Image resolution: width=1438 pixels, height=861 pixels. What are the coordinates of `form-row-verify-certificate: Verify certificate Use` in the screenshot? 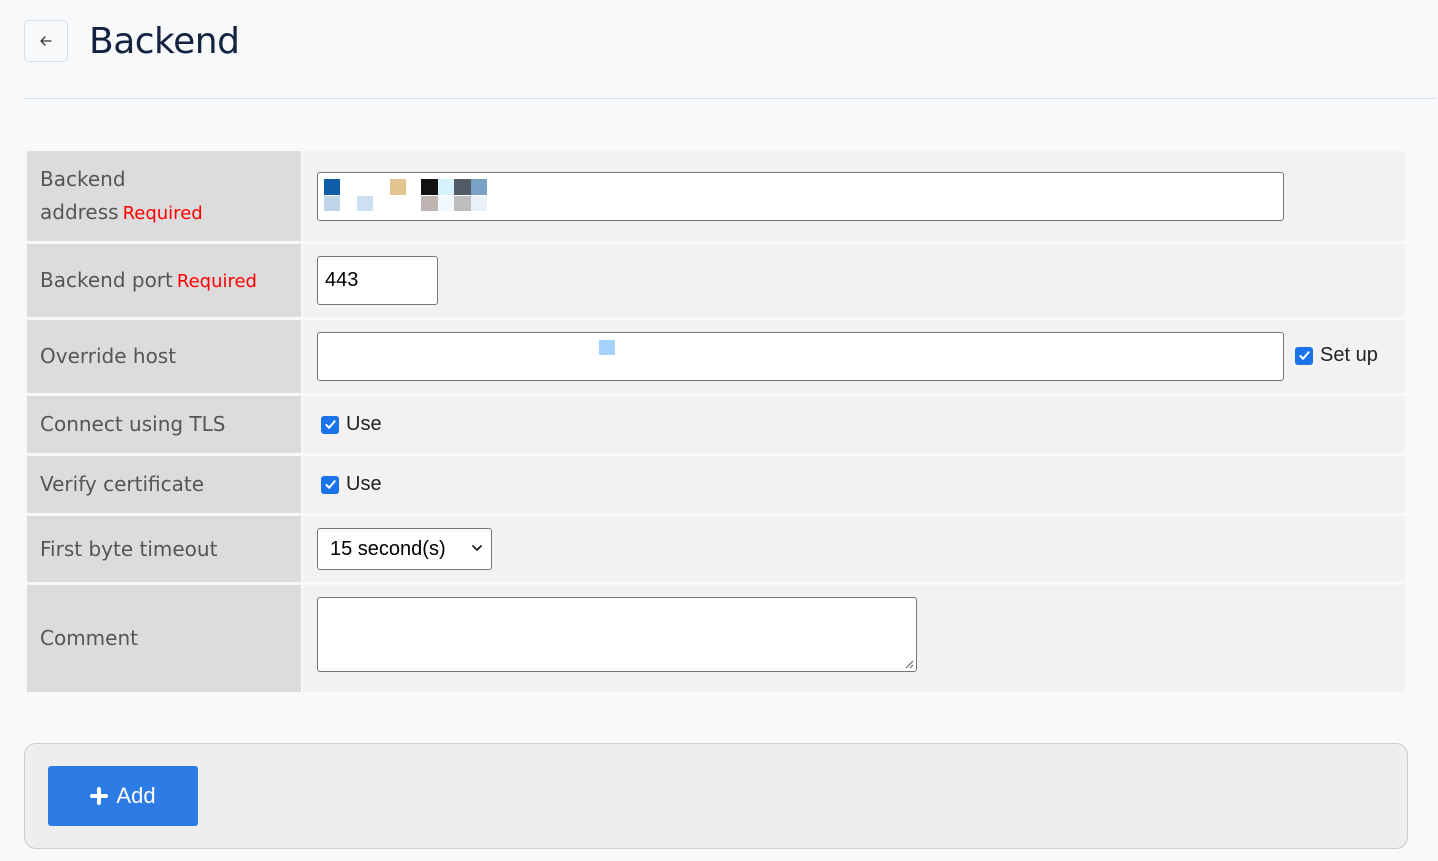 It's located at (716, 484).